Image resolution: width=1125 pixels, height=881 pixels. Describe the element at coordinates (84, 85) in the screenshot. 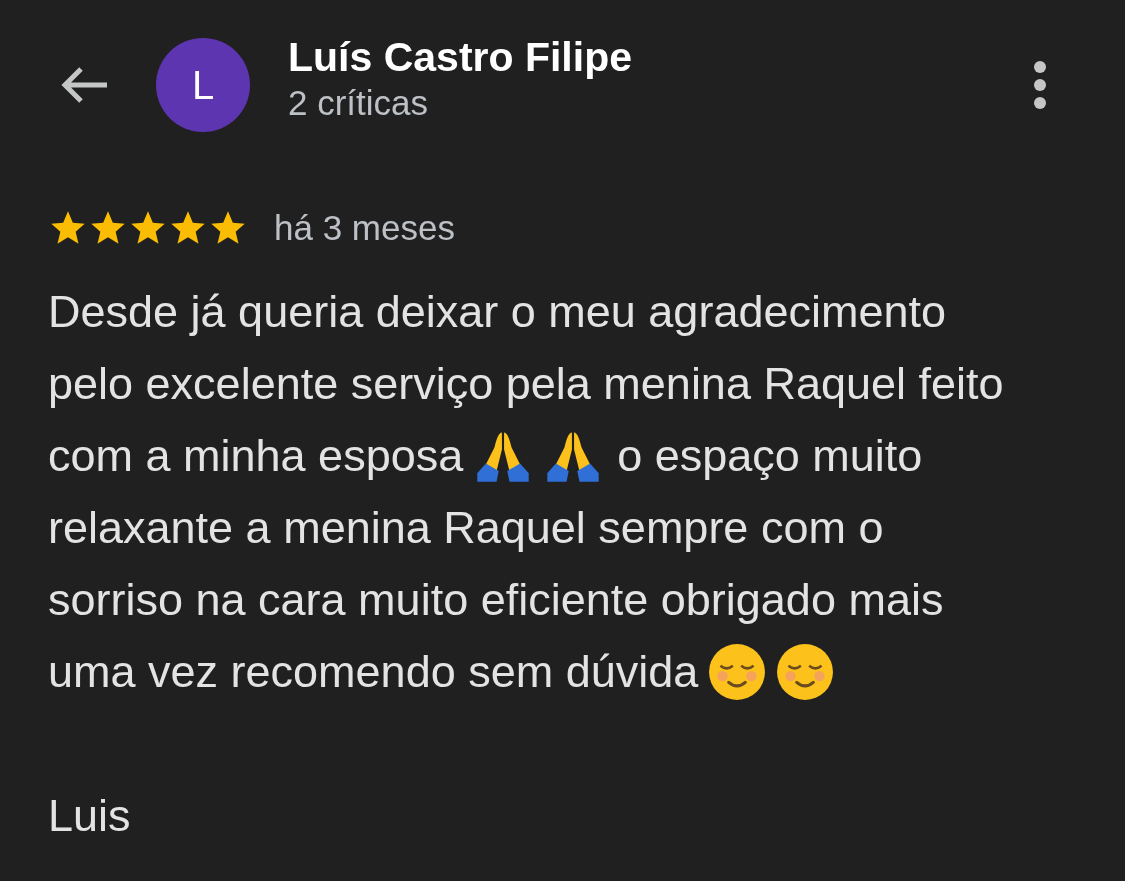

I see `back-arrow-icon` at that location.